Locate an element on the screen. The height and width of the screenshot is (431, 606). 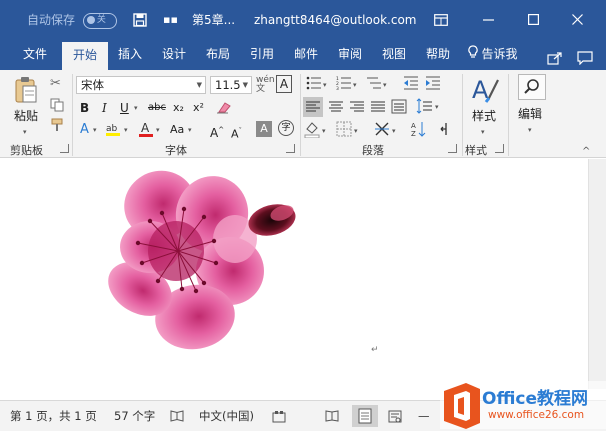
line-spacing-dropdown-icon: ▾ is located at coordinates (437, 107).